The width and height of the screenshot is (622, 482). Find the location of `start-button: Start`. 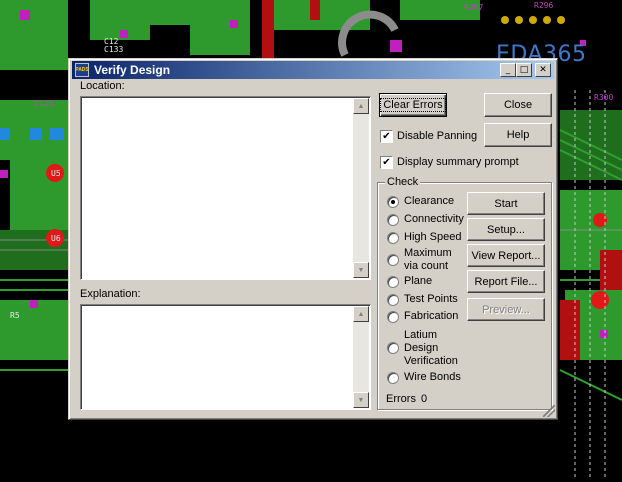

start-button: Start is located at coordinates (506, 203).